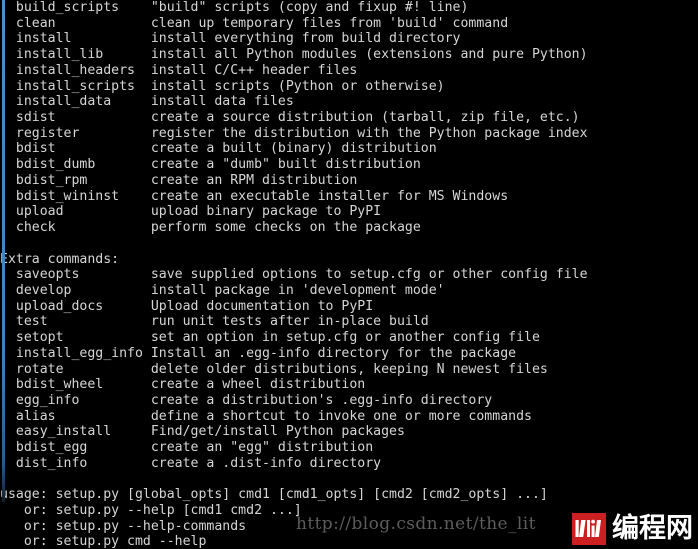 This screenshot has height=549, width=698. I want to click on extra-commands-header: Extra commands:, so click(60, 259).